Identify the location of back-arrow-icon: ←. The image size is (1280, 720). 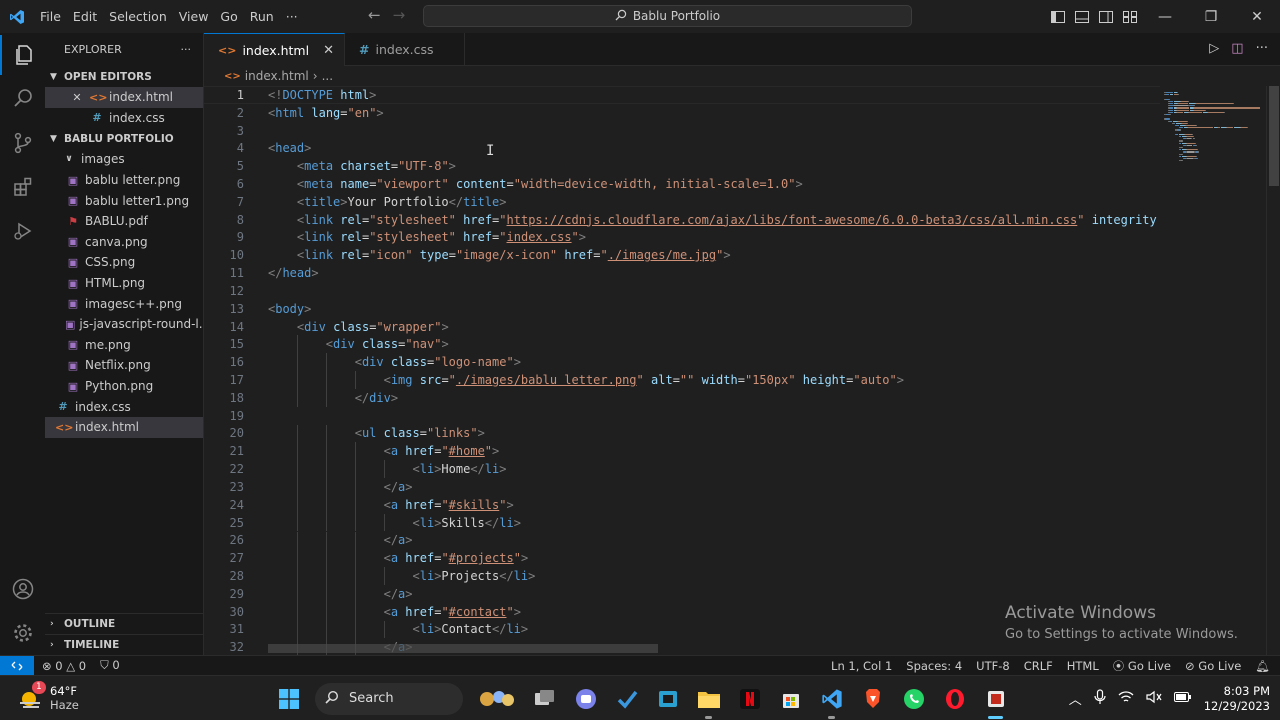
(374, 15).